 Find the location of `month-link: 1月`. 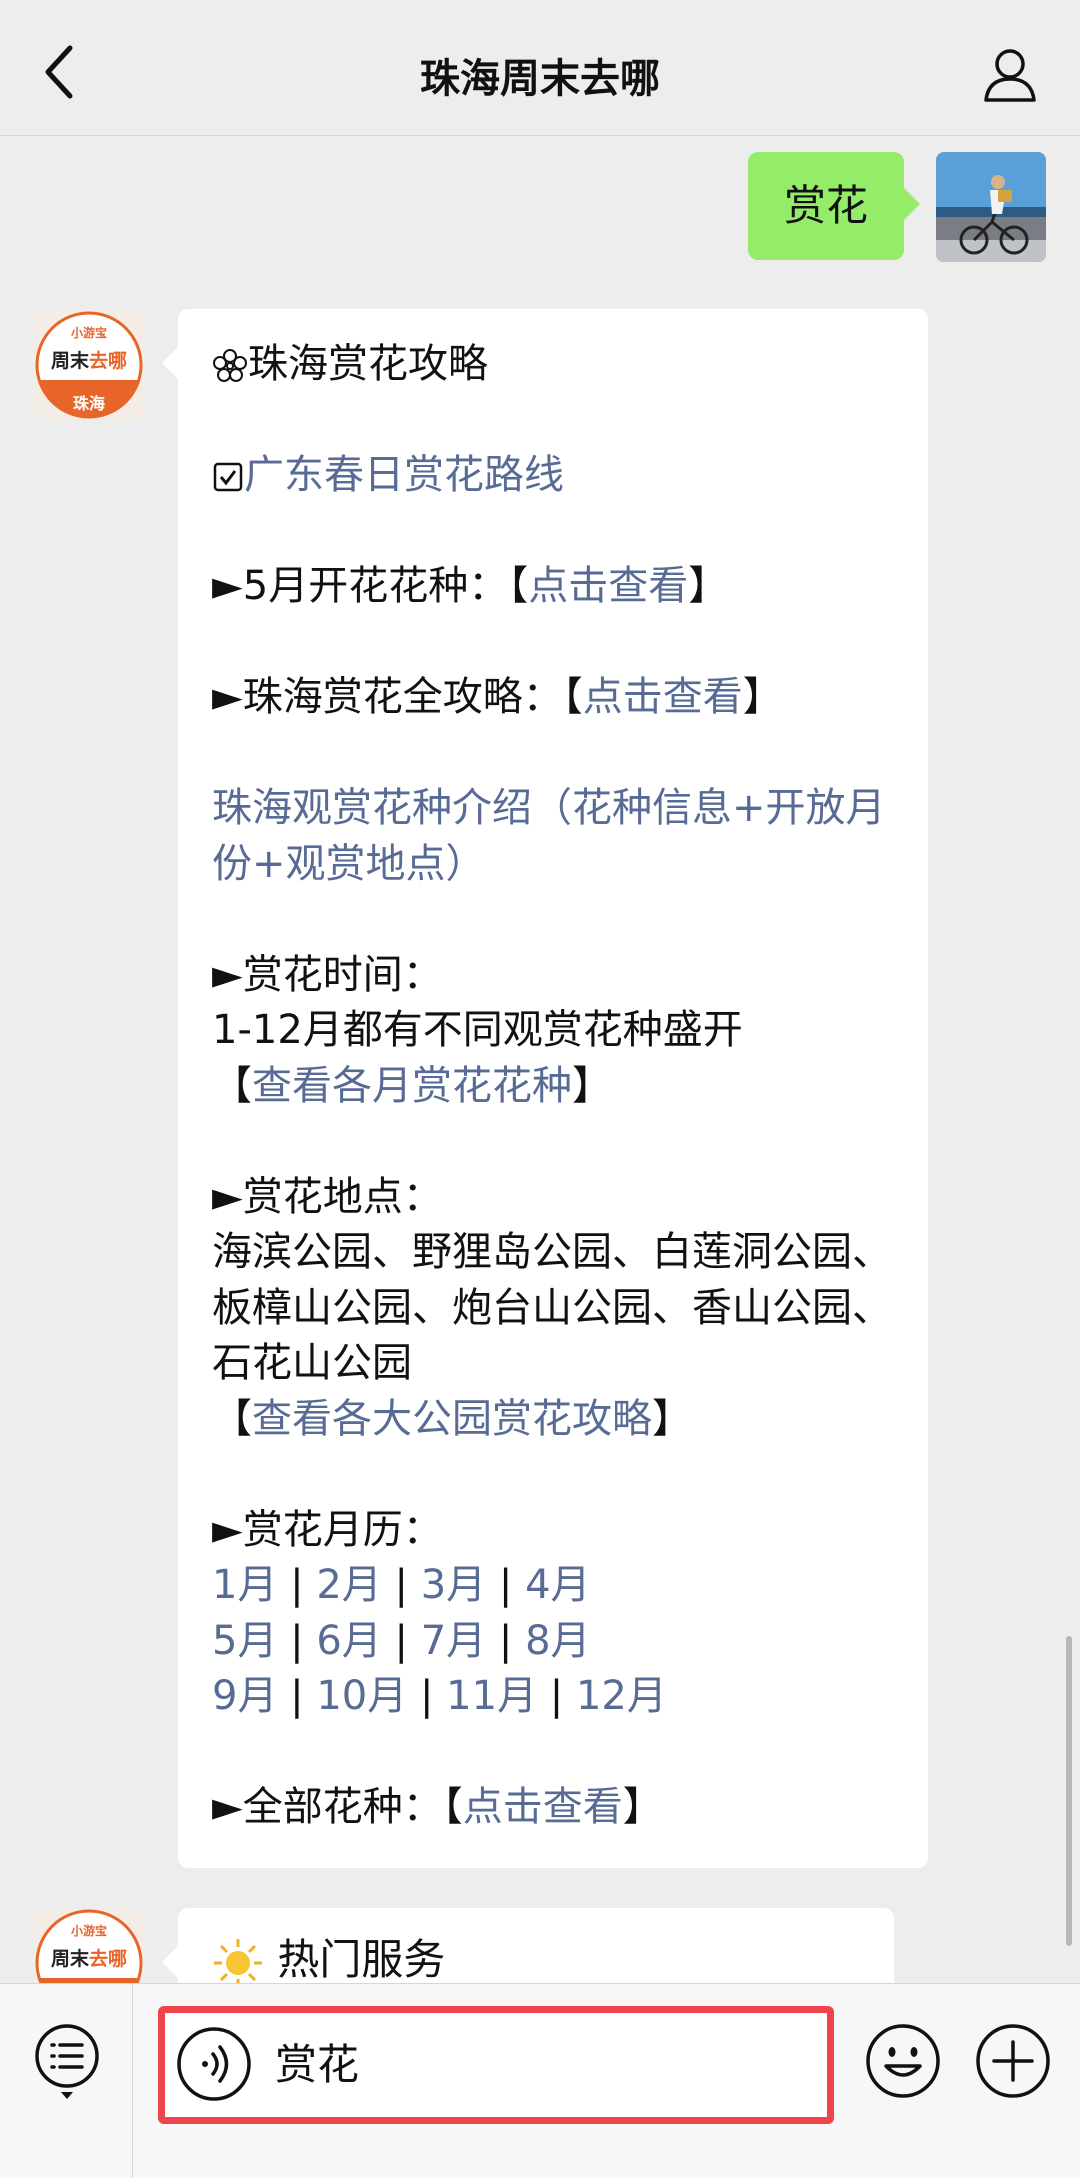

month-link: 1月 is located at coordinates (244, 1585).